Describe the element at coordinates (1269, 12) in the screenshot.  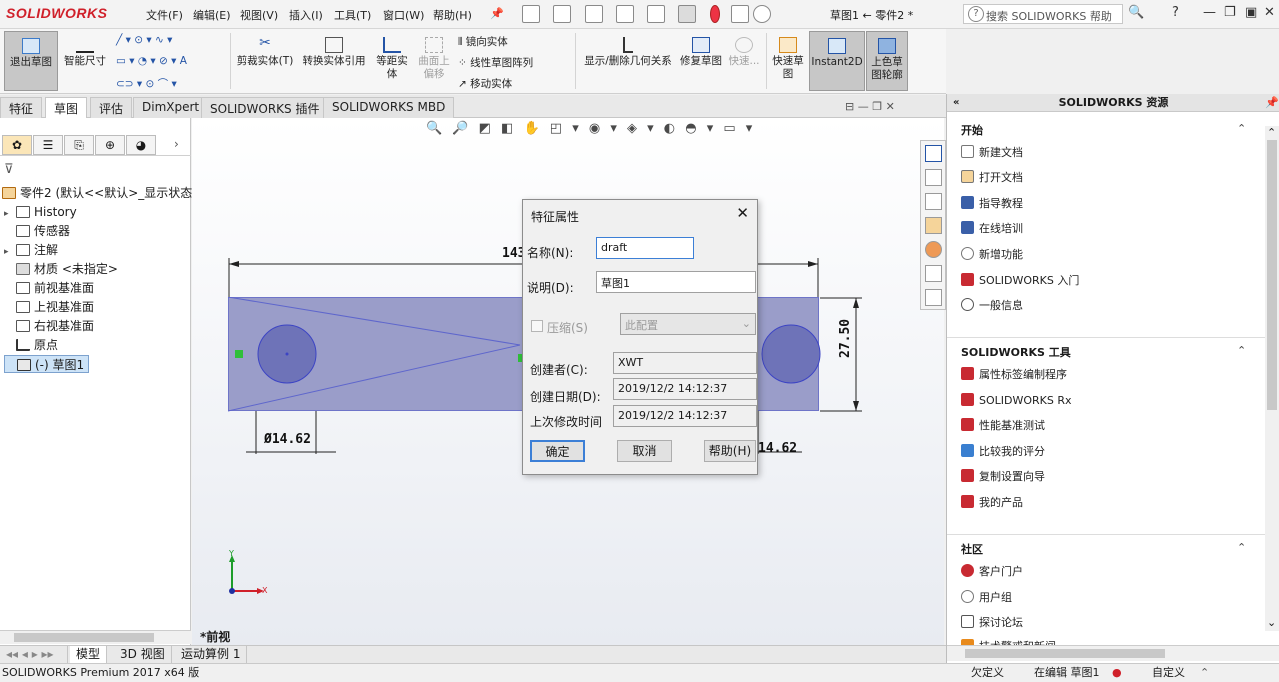
I see `close-icon: ✕` at that location.